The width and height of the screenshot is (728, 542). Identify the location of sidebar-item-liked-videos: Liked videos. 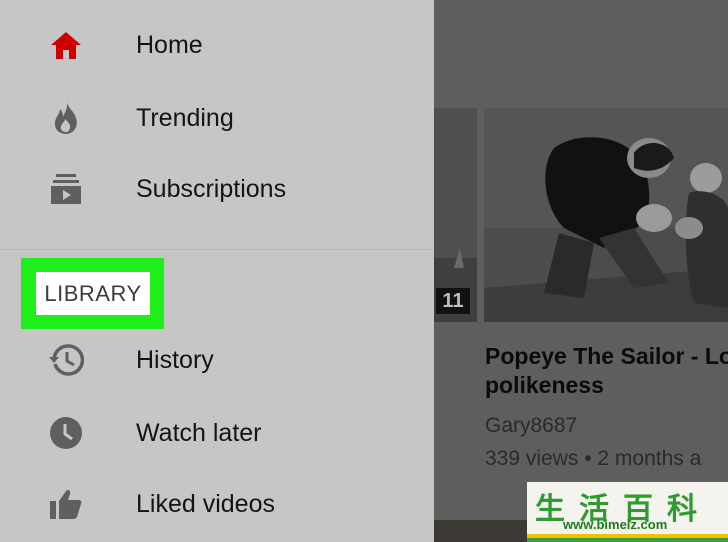
(217, 504).